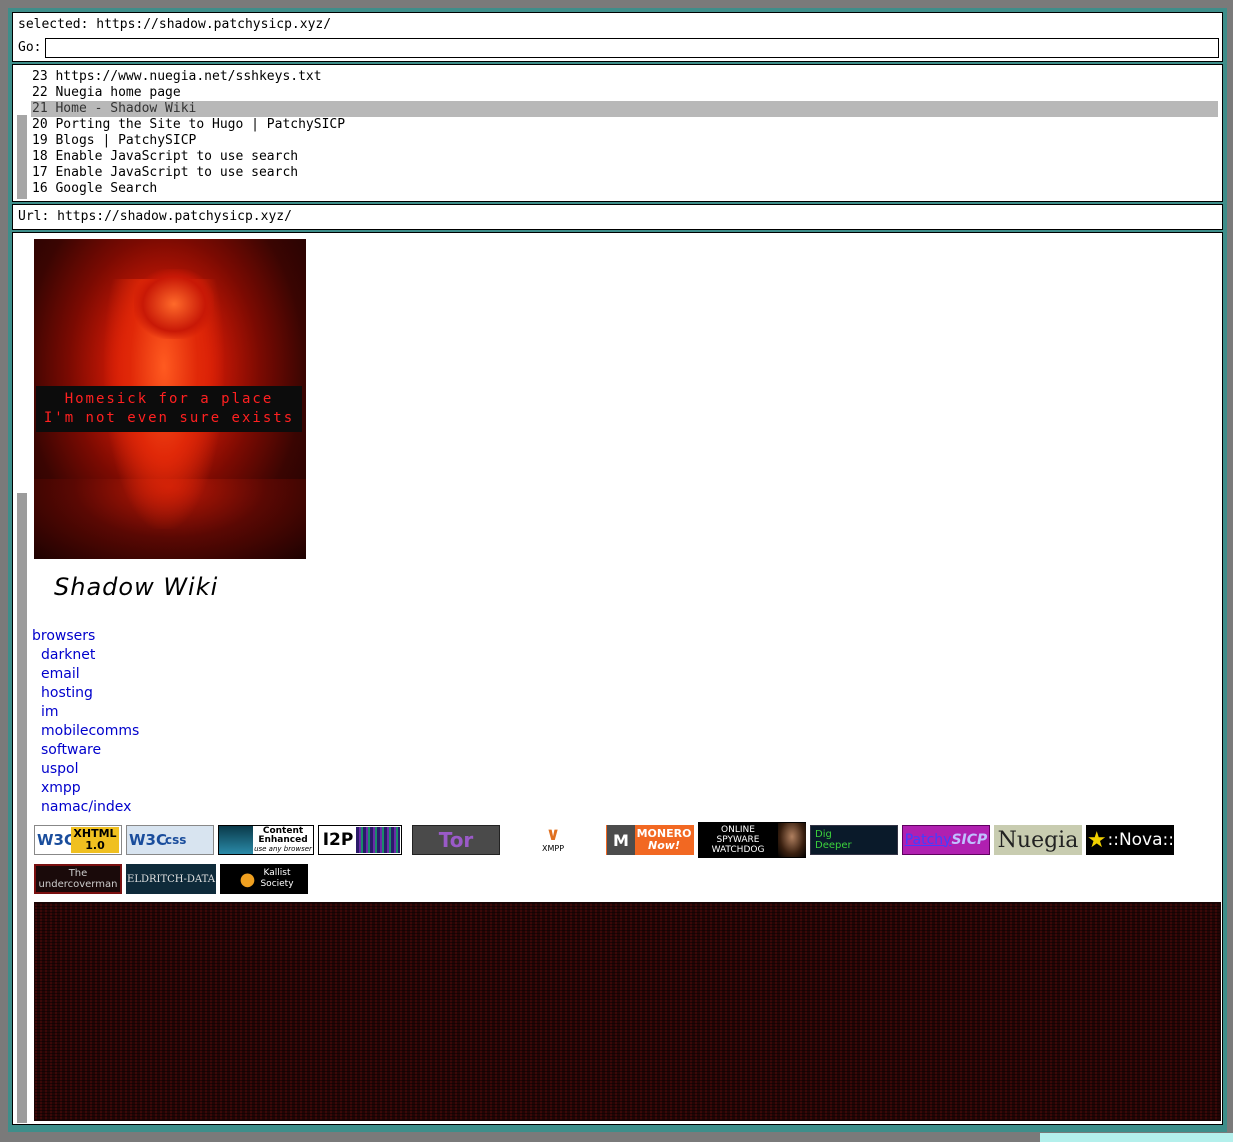  Describe the element at coordinates (624, 77) in the screenshot. I see `history-item: 23 https://www.nuegia.net/sshkeys.txt` at that location.